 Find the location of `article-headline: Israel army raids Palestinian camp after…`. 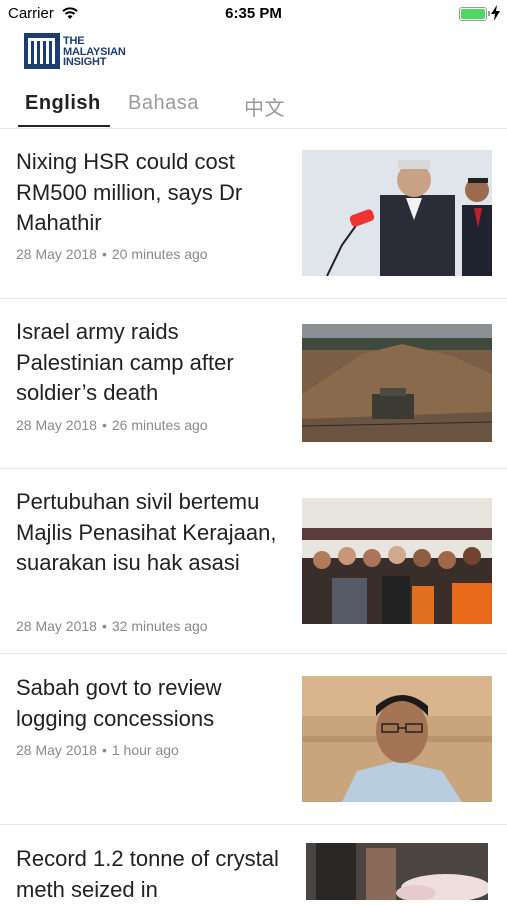

article-headline: Israel army raids Palestinian camp after… is located at coordinates (148, 363).